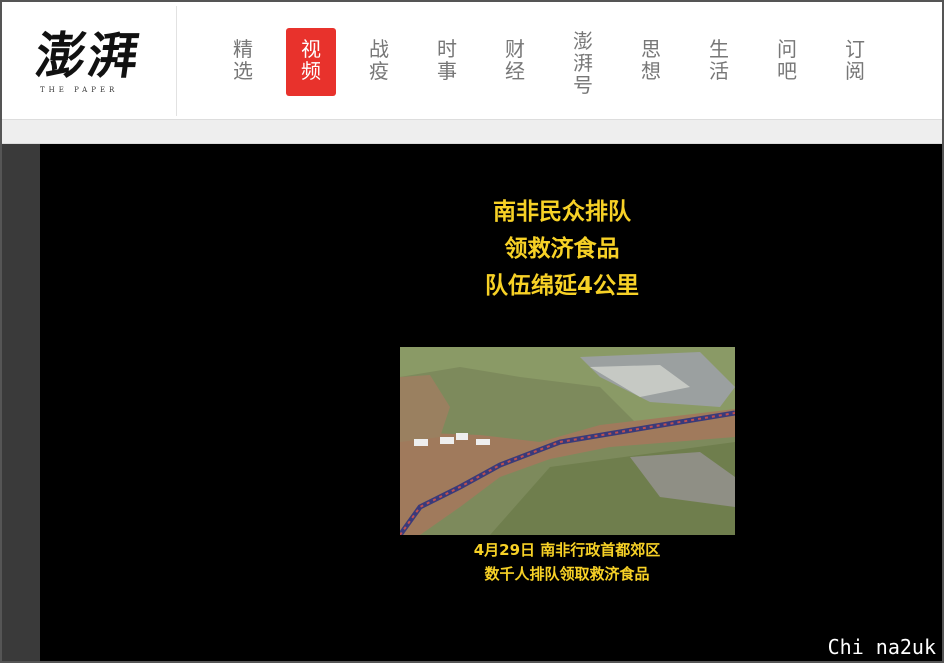 The height and width of the screenshot is (663, 944). I want to click on nav-item-thought: 思想, so click(651, 62).